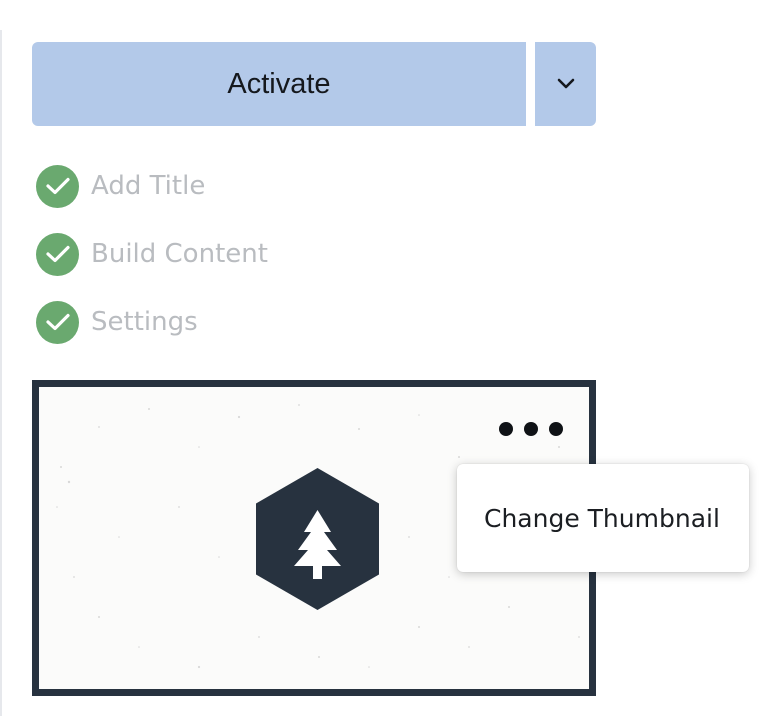 This screenshot has height=716, width=768. I want to click on checklist-item-add-title: Add Title, so click(152, 186).